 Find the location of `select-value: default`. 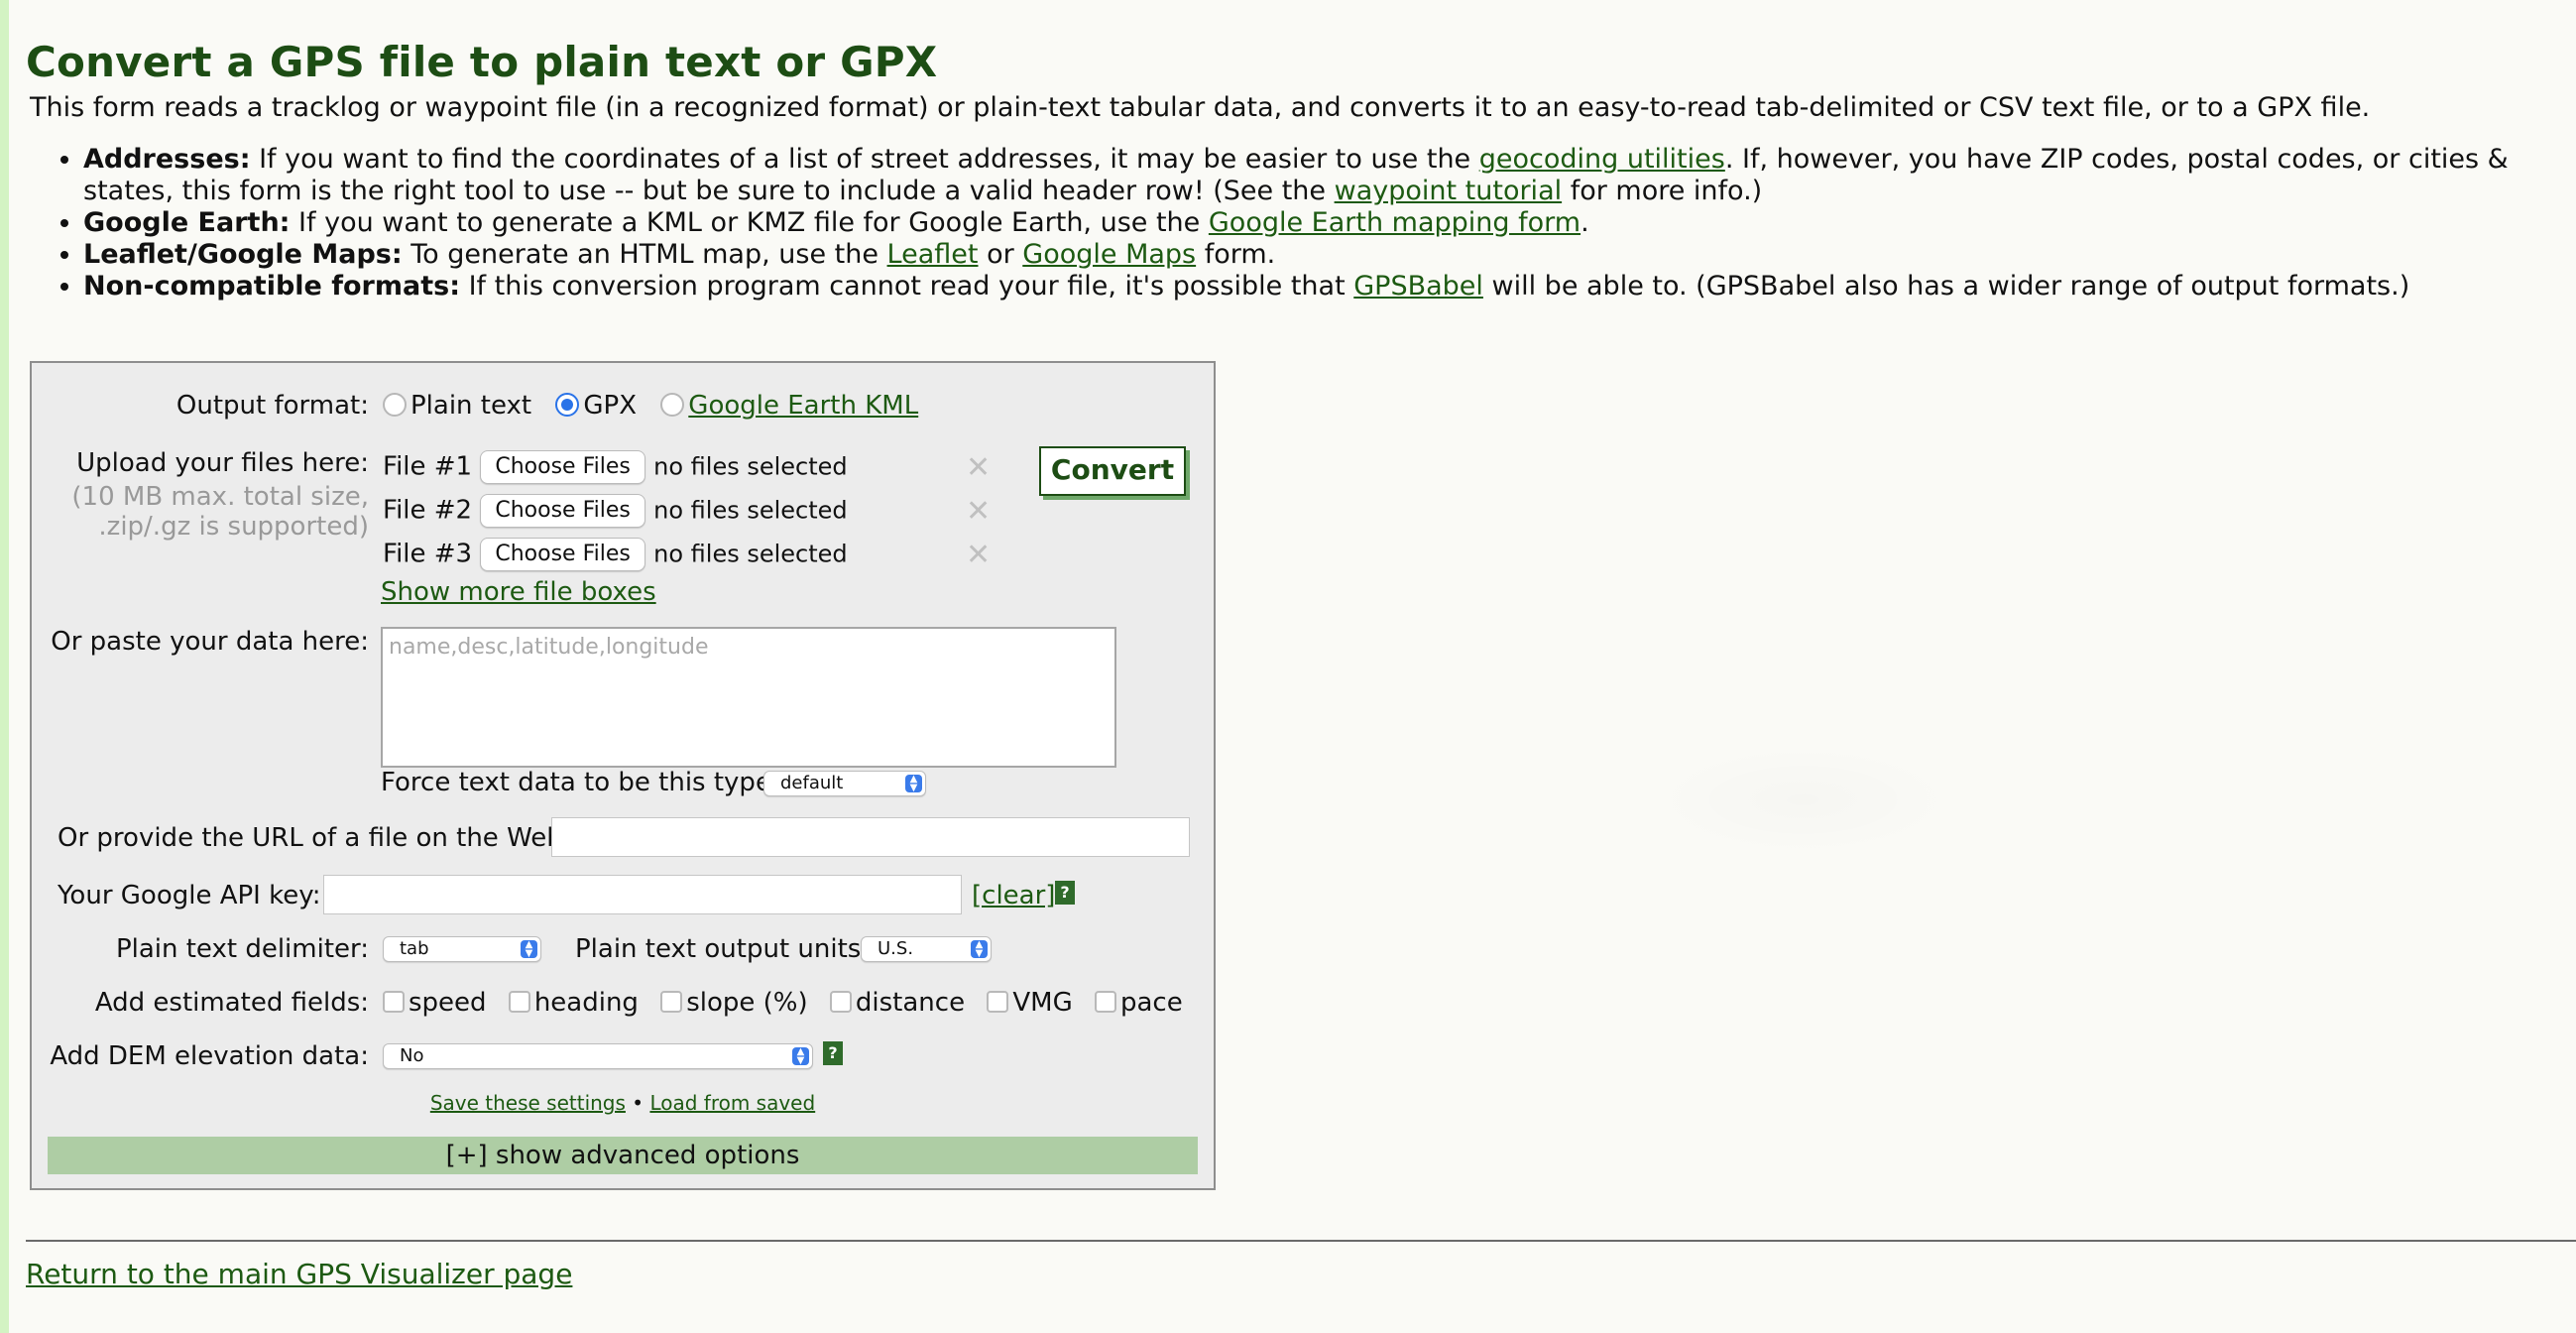

select-value: default is located at coordinates (812, 783).